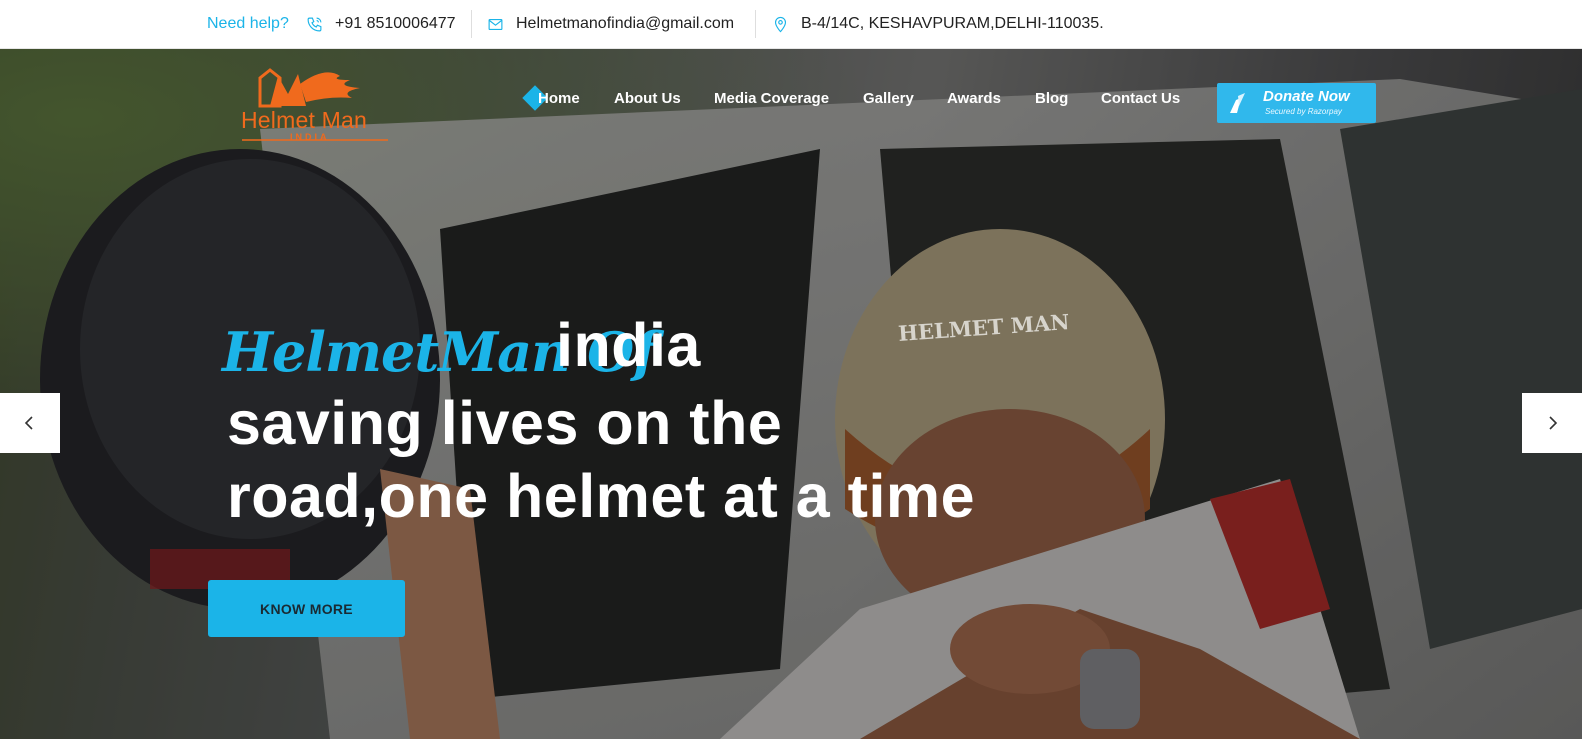  I want to click on nav-awards: Awards, so click(974, 98).